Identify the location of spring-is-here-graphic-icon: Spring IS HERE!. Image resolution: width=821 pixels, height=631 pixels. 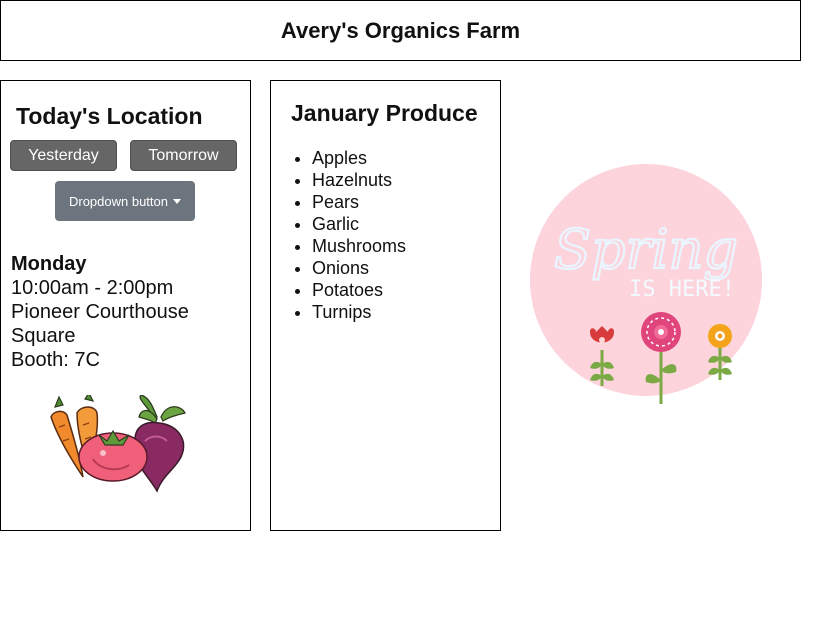
(646, 284).